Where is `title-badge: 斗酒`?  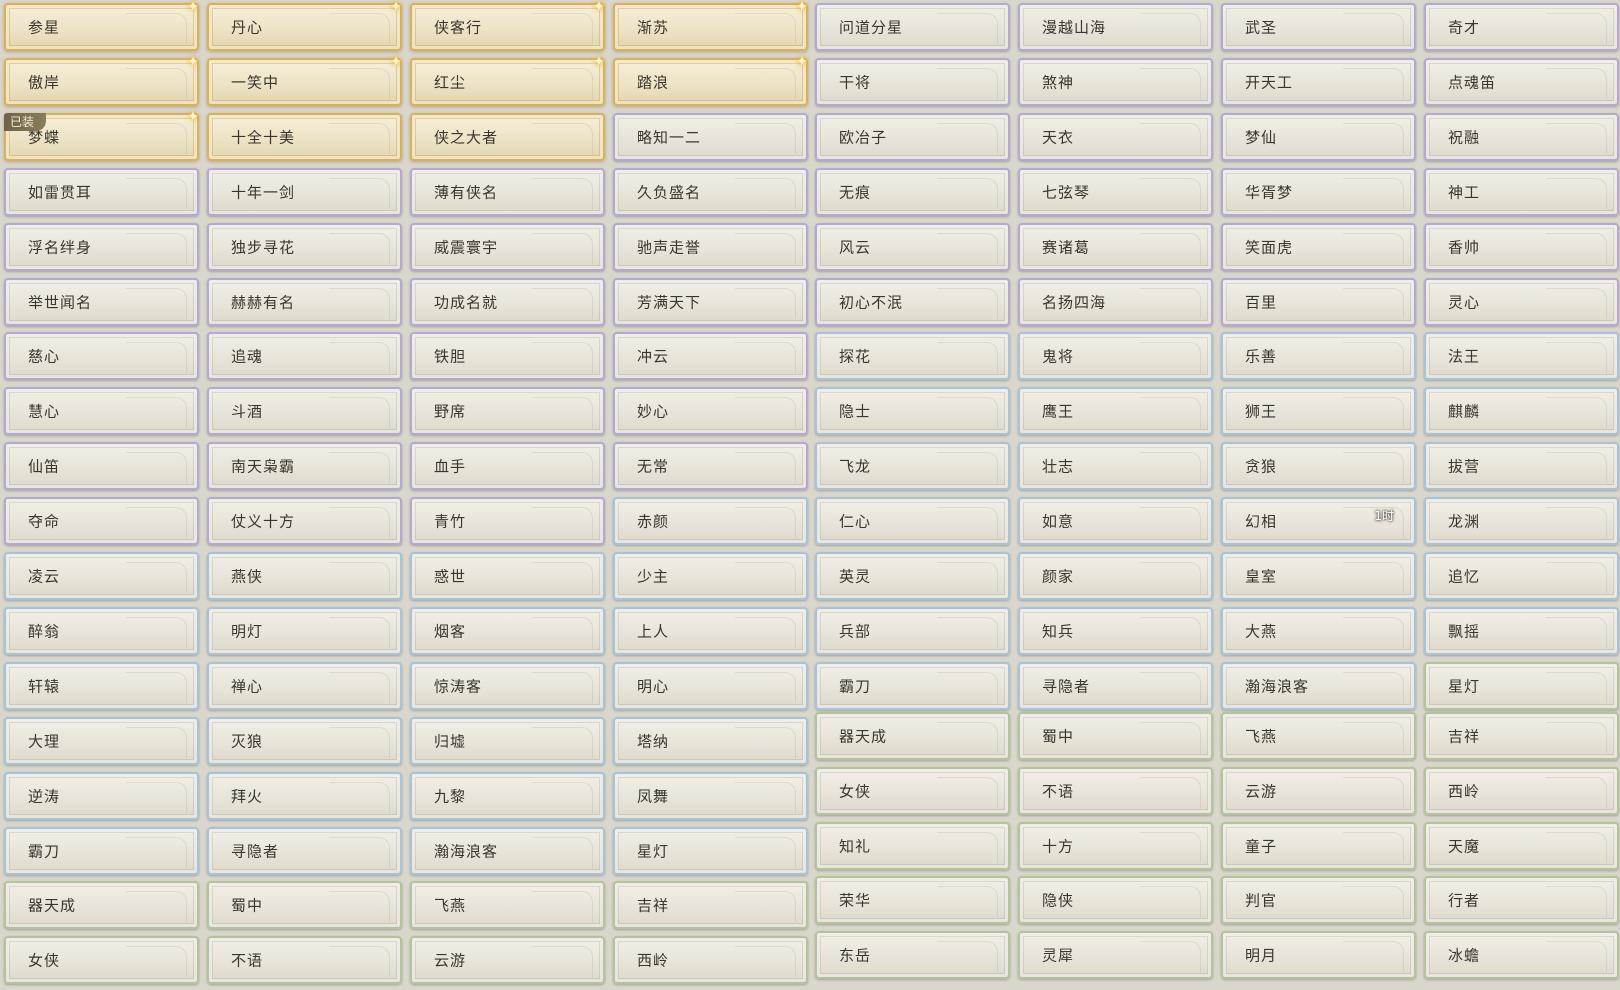 title-badge: 斗酒 is located at coordinates (304, 411).